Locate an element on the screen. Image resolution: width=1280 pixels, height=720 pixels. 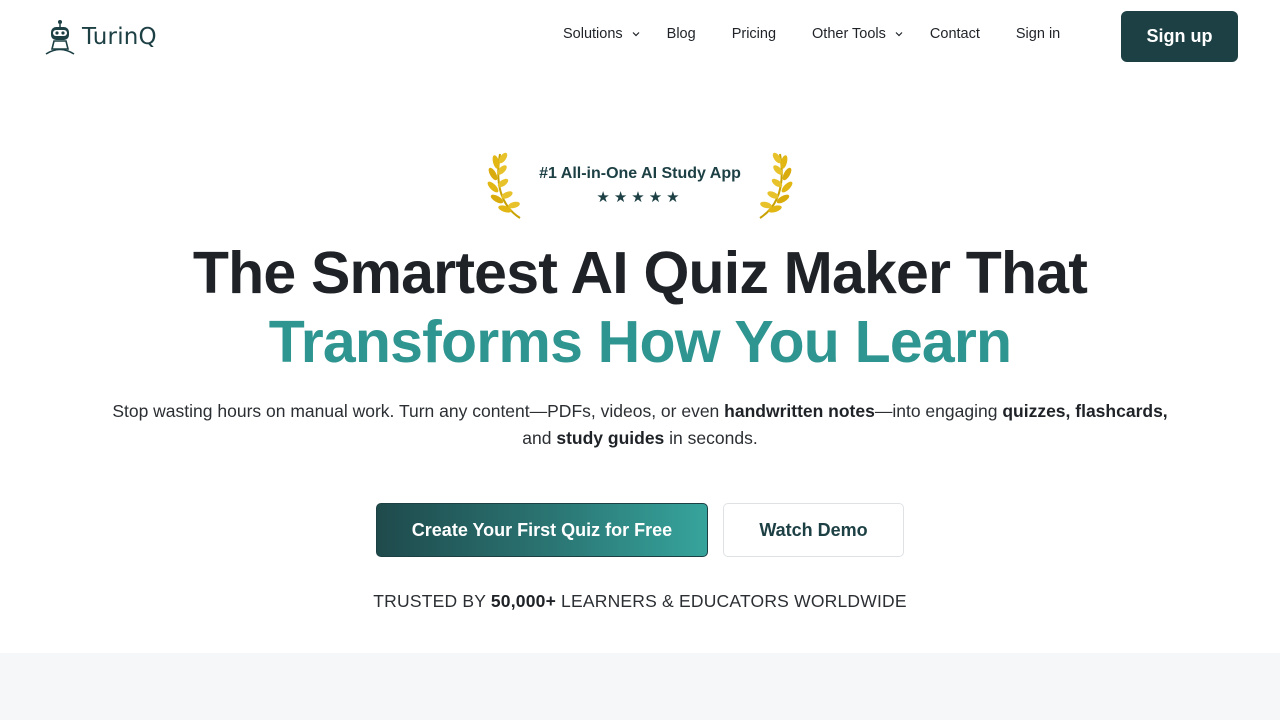
nav-blog-label: Blog is located at coordinates (681, 34).